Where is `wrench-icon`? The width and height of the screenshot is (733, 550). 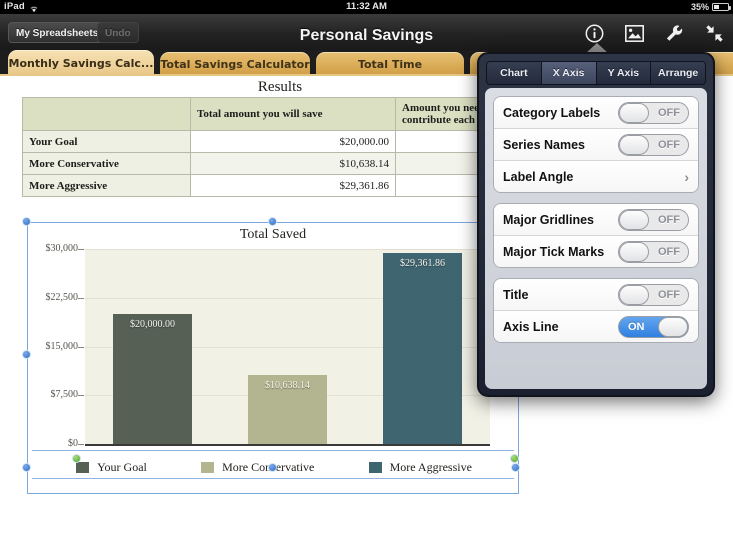 wrench-icon is located at coordinates (674, 33).